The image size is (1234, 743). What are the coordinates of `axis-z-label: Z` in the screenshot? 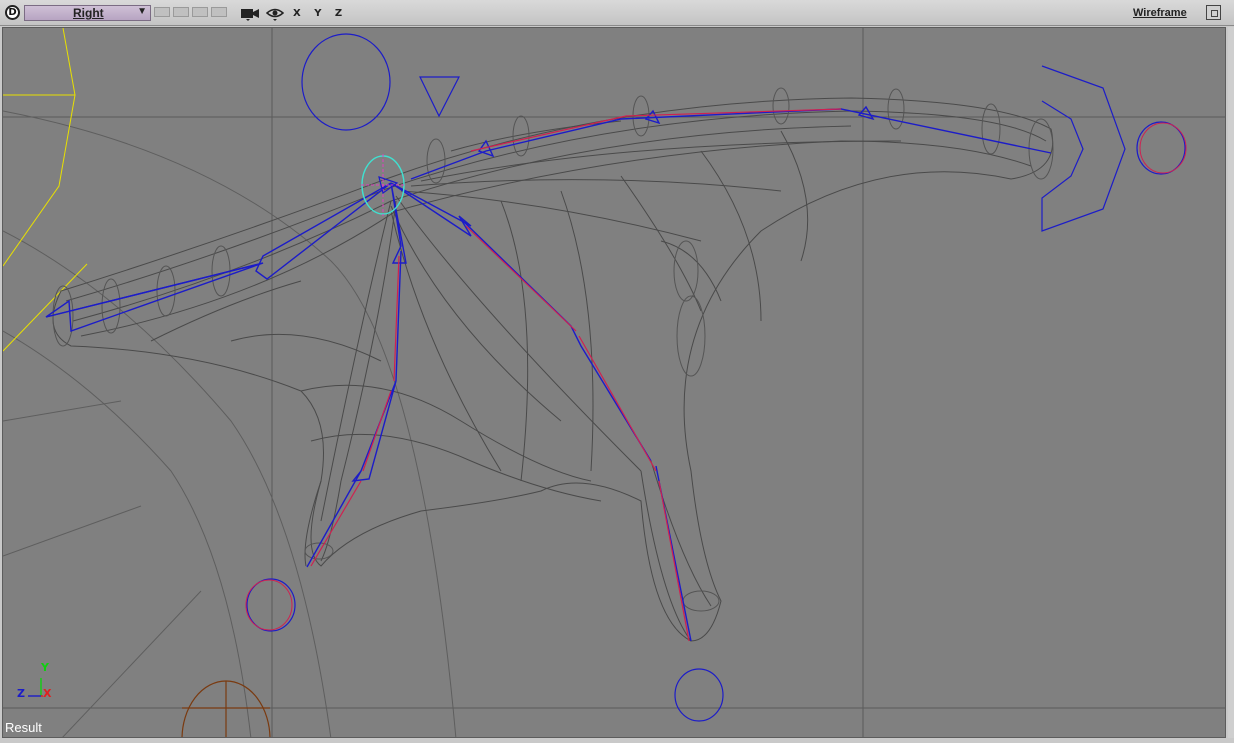 It's located at (21, 693).